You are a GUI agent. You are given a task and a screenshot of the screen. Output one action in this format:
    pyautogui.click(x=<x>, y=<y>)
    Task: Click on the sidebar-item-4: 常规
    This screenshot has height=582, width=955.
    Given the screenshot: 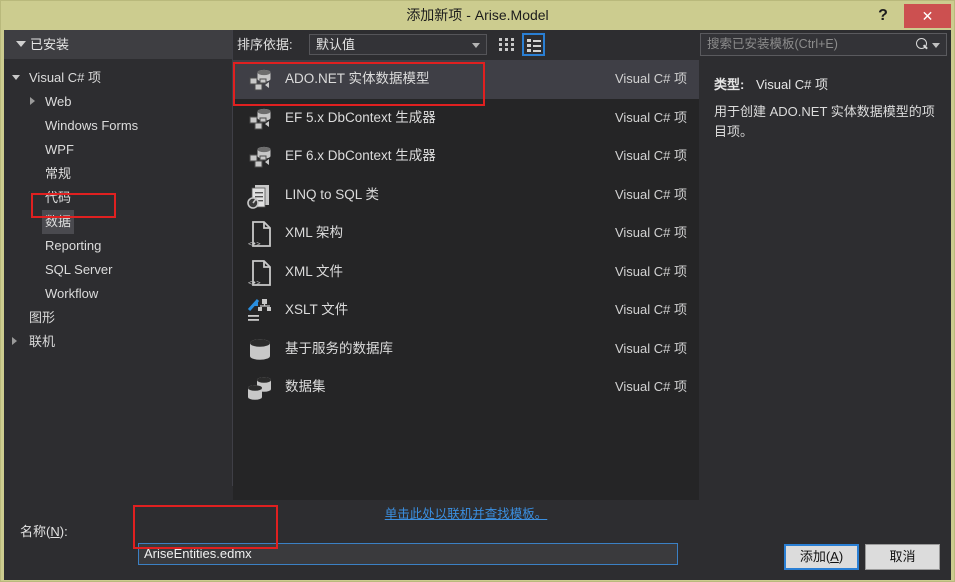 What is the action you would take?
    pyautogui.click(x=118, y=174)
    